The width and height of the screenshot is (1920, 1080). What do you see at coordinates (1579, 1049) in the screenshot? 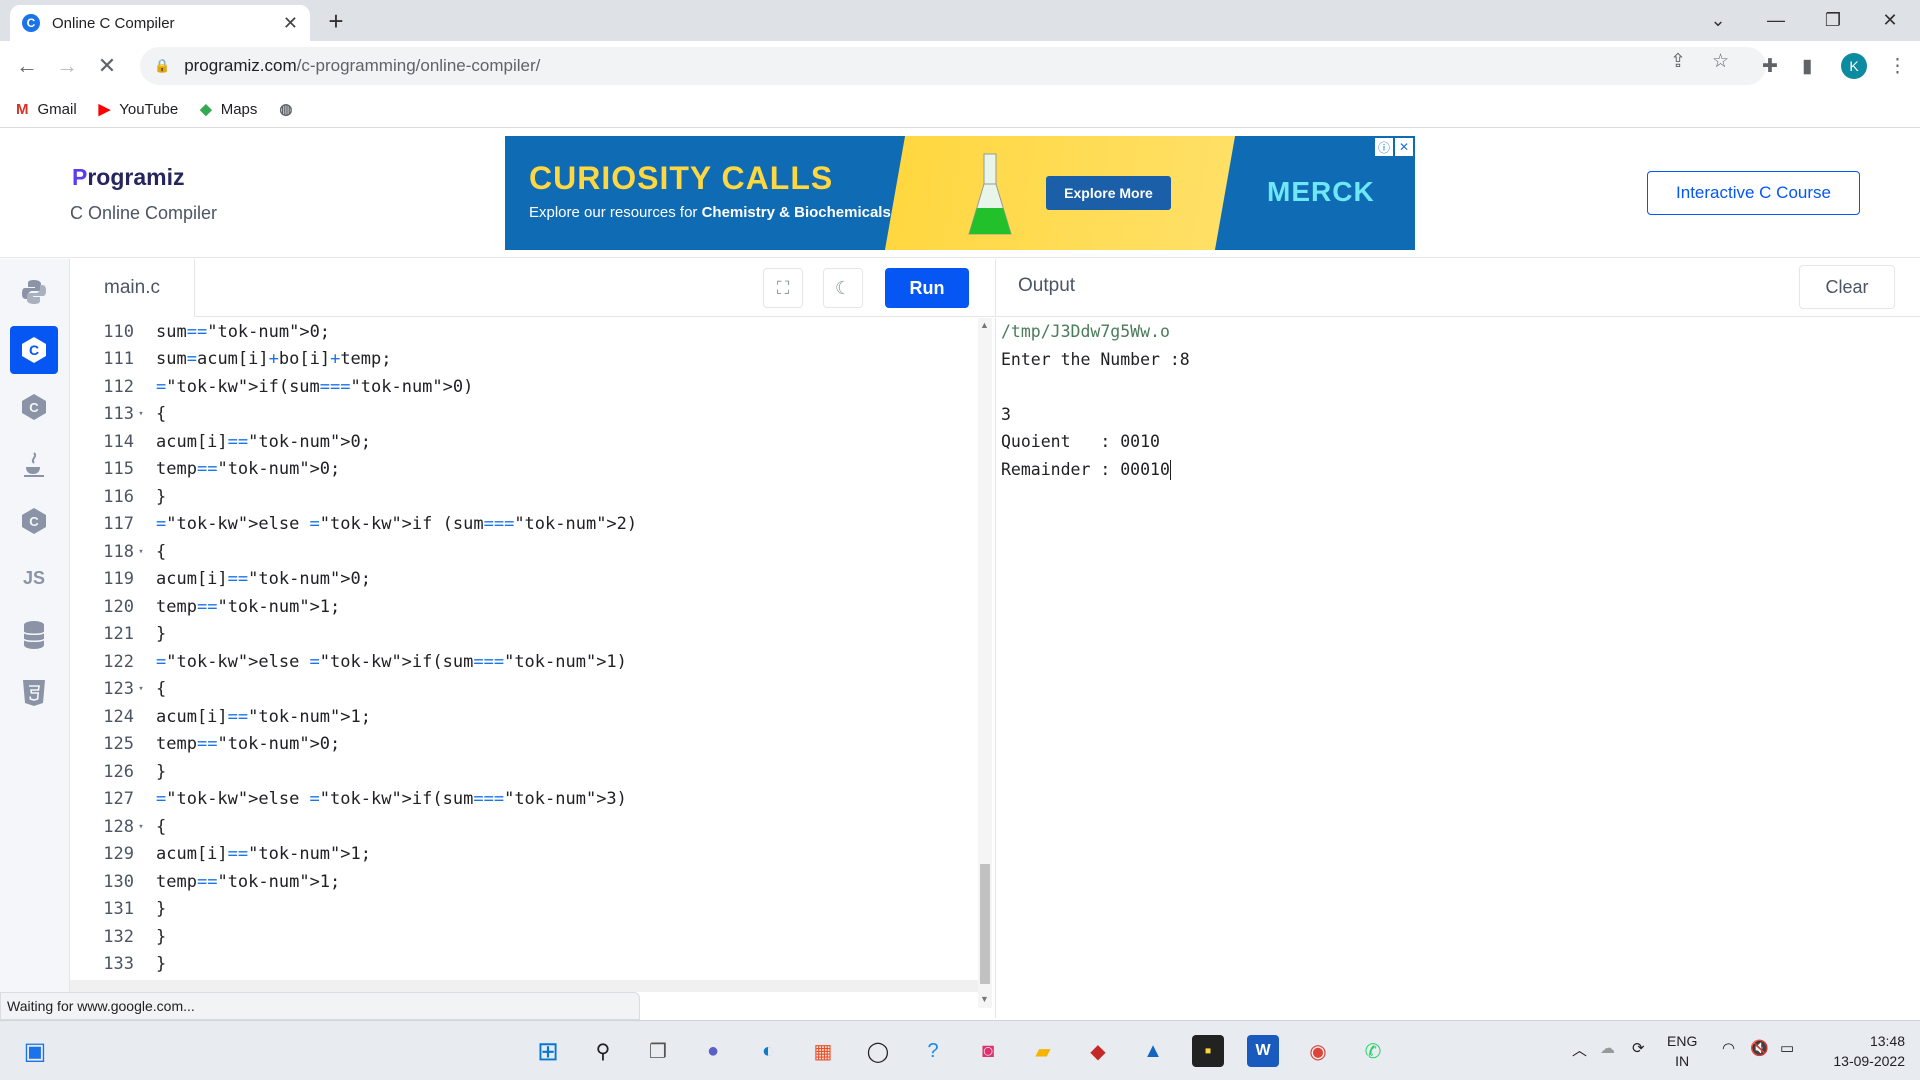
I see `show-hidden-icons-chevron: ︿` at bounding box center [1579, 1049].